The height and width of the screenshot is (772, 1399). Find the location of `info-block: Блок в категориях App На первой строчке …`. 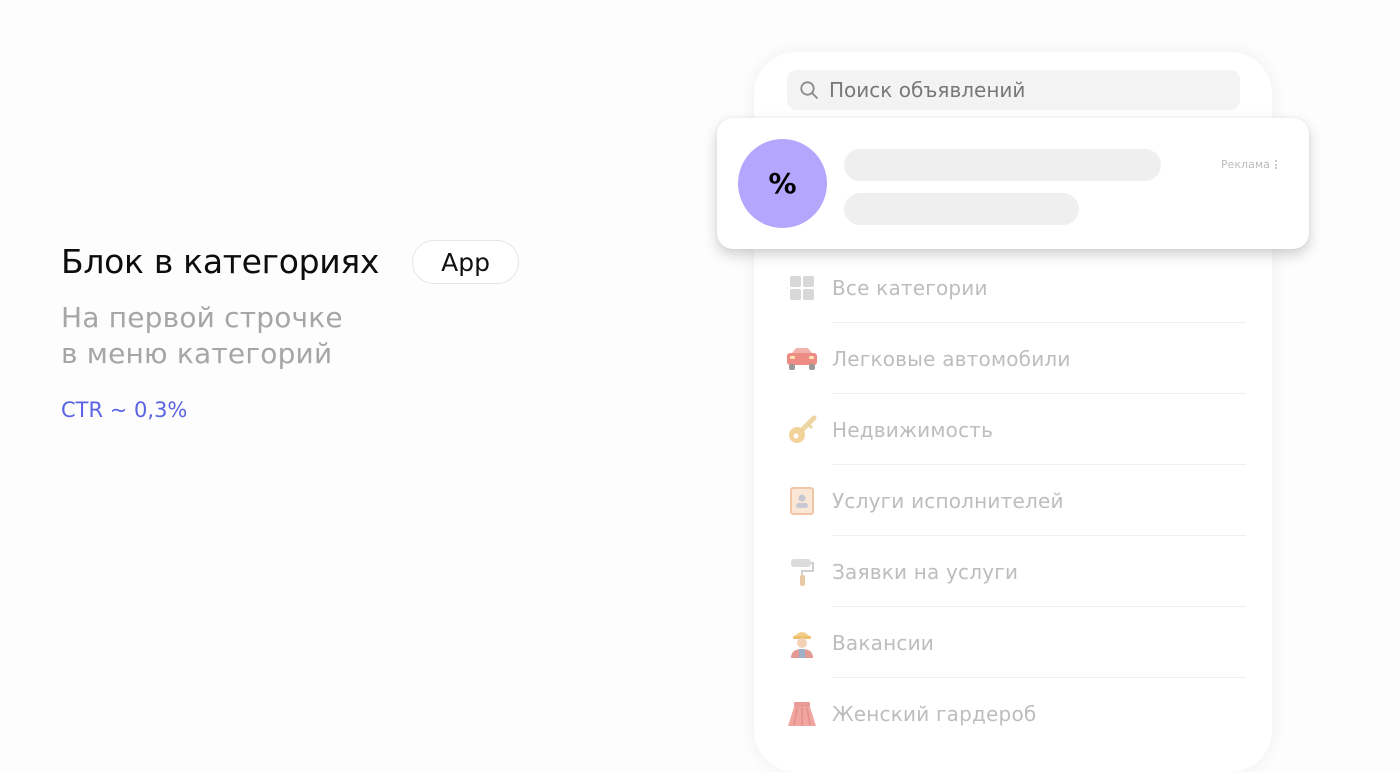

info-block: Блок в категориях App На первой строчке … is located at coordinates (321, 329).